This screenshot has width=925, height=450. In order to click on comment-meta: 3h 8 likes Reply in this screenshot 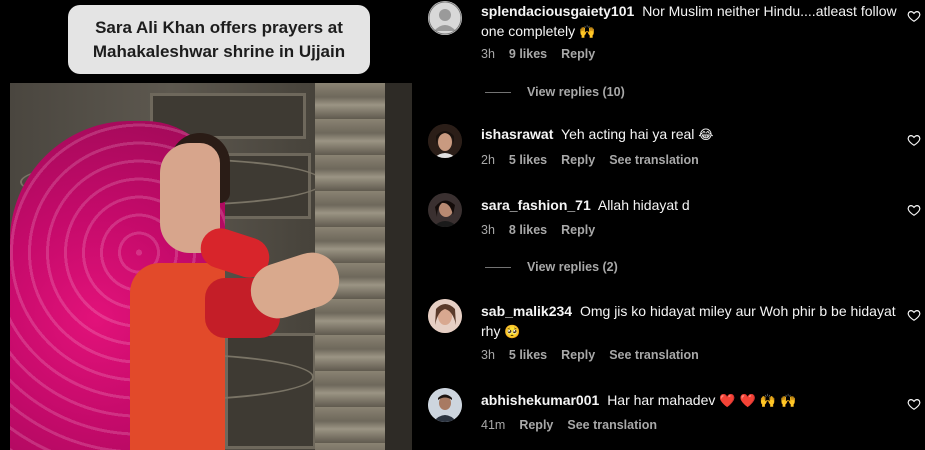, I will do `click(545, 230)`.